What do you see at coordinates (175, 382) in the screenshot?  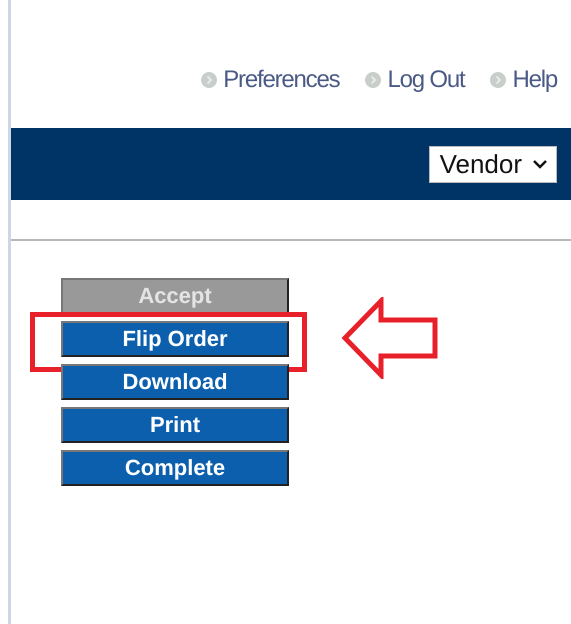 I see `action-button: Download` at bounding box center [175, 382].